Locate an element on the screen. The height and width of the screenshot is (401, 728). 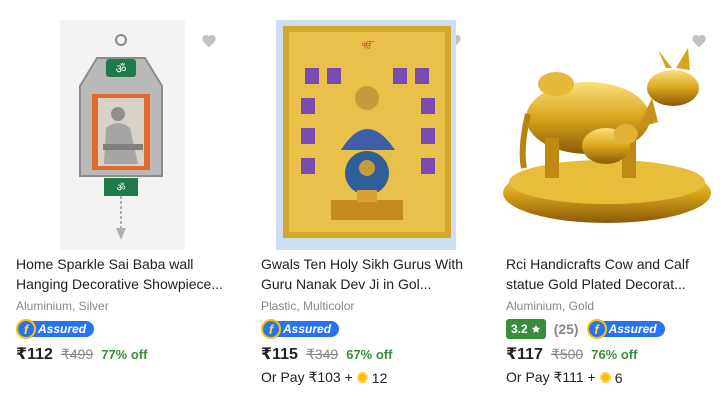
rating-count: (25) is located at coordinates (566, 329).